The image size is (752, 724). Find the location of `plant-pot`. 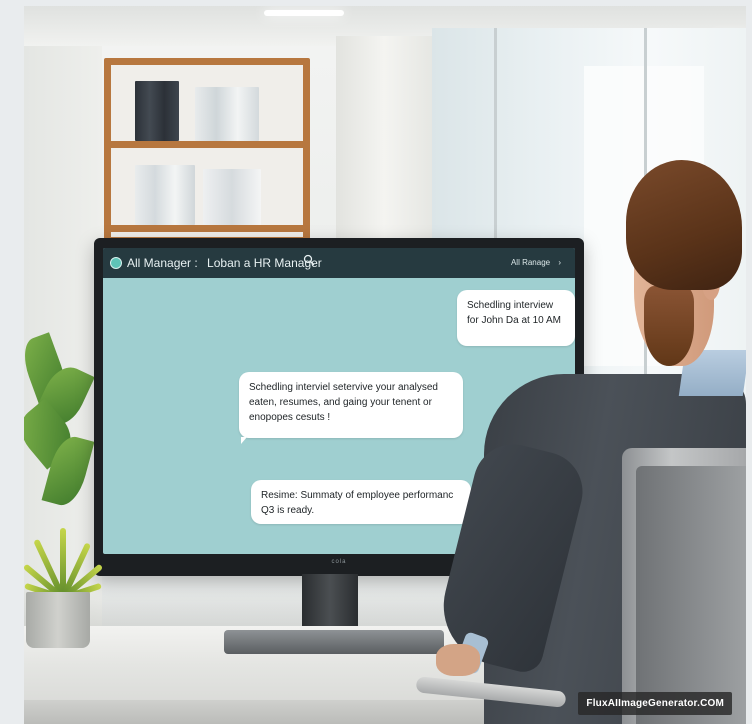

plant-pot is located at coordinates (58, 620).